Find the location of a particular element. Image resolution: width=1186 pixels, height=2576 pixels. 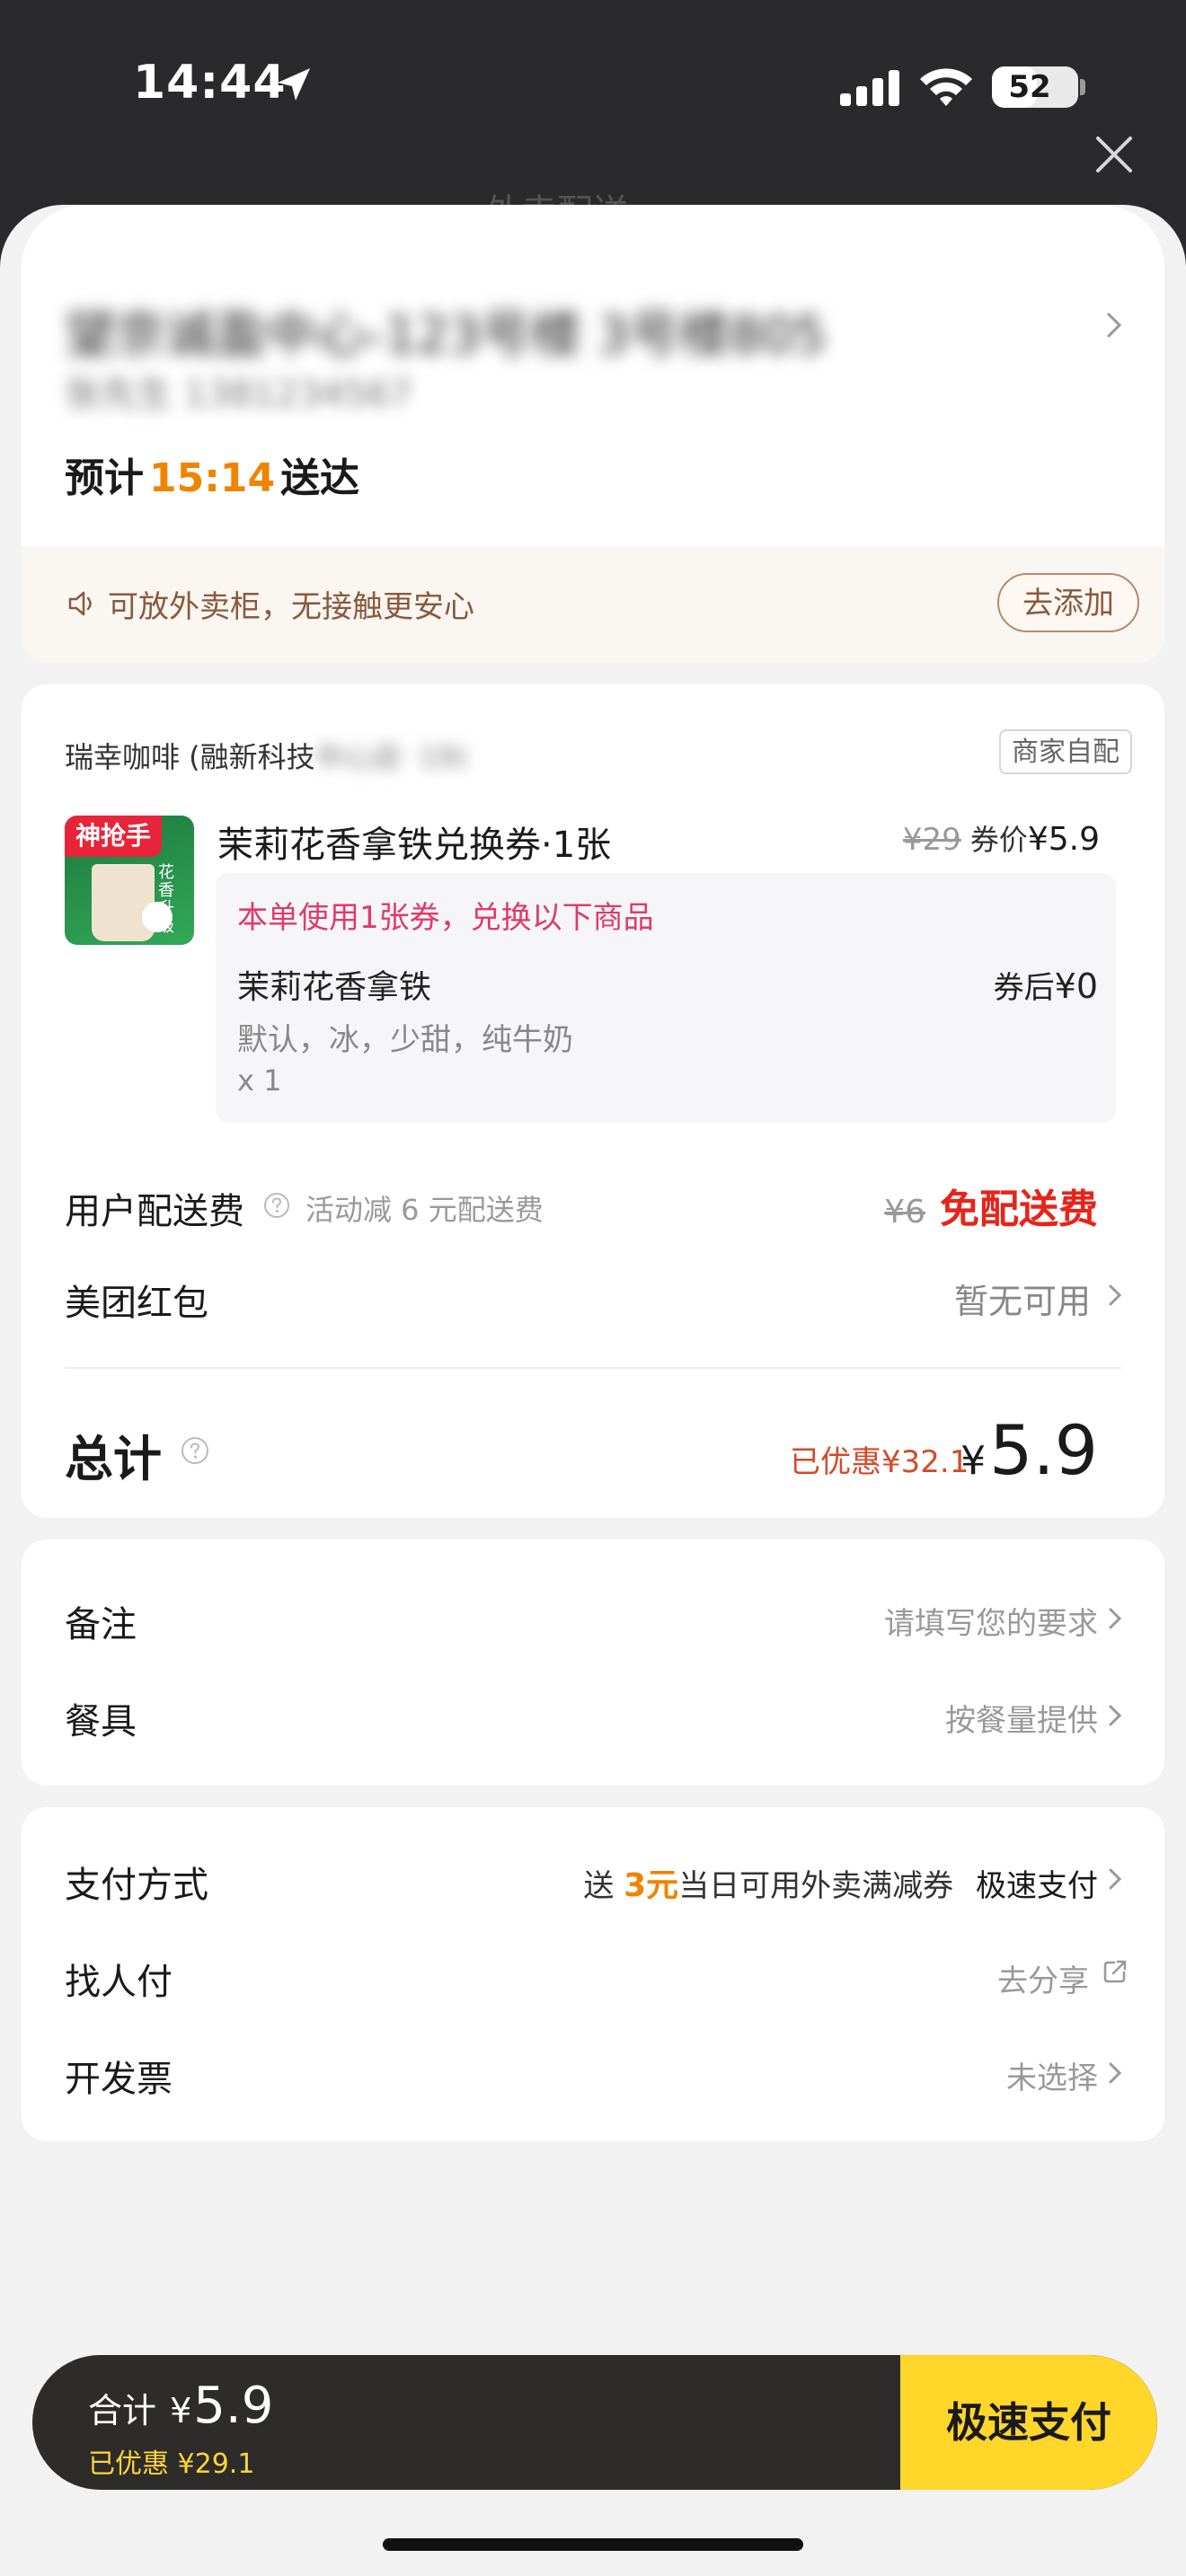

battery-indicator: 52 is located at coordinates (1035, 87).